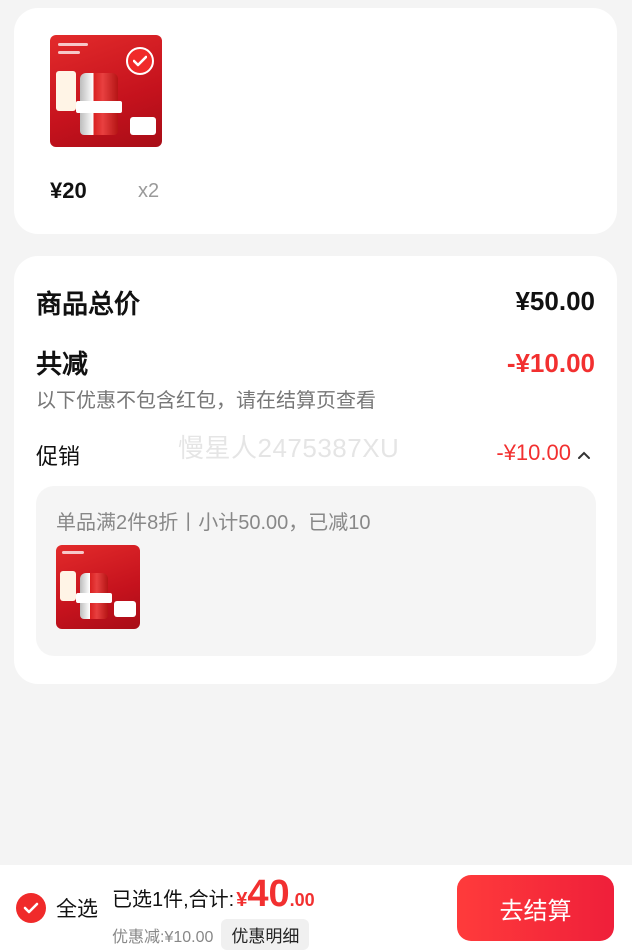  What do you see at coordinates (289, 448) in the screenshot?
I see `watermark-text: 慢星人2475387XU` at bounding box center [289, 448].